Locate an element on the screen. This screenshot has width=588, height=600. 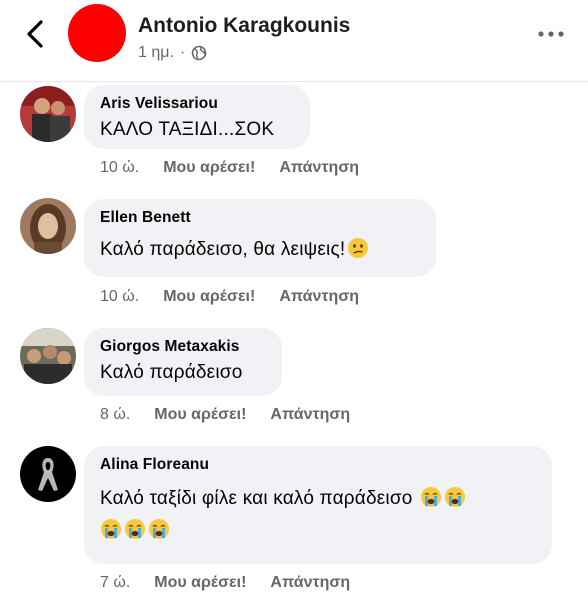
comment-text: ΚΑΛΟ ΤΑΞΙΔΙ...ΣΟΚ is located at coordinates (187, 129).